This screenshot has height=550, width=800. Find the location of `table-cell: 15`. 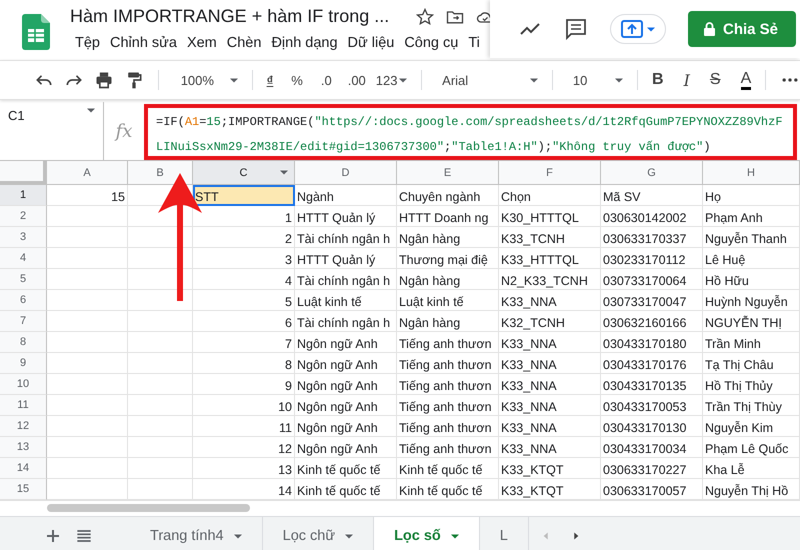

table-cell: 15 is located at coordinates (87, 195).